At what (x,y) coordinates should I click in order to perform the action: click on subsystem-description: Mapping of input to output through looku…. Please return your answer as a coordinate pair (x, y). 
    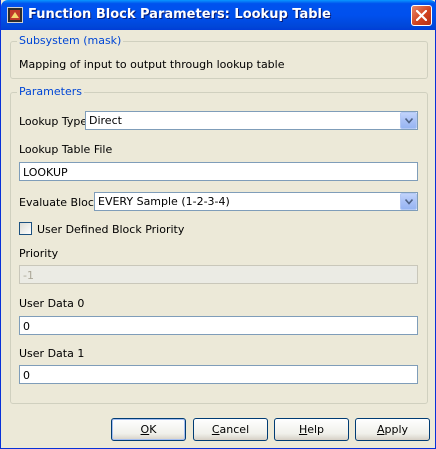
    Looking at the image, I should click on (152, 64).